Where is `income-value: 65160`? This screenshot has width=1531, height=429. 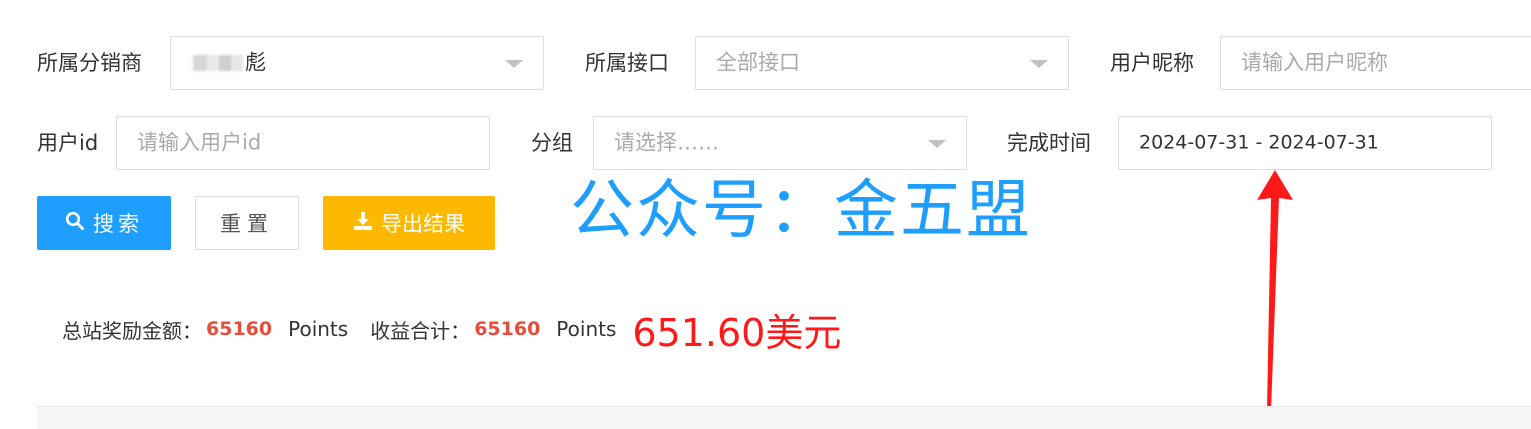
income-value: 65160 is located at coordinates (507, 329).